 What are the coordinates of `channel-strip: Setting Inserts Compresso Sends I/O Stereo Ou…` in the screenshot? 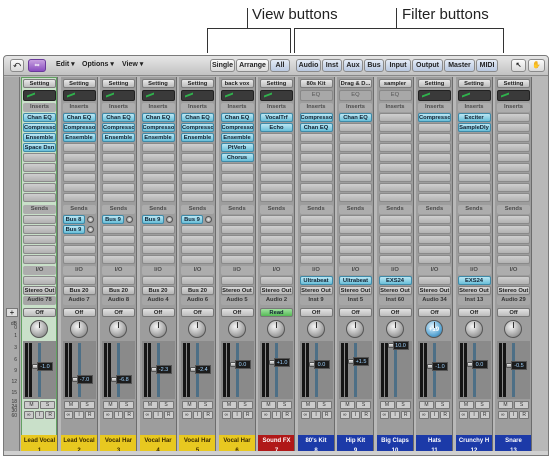 It's located at (434, 266).